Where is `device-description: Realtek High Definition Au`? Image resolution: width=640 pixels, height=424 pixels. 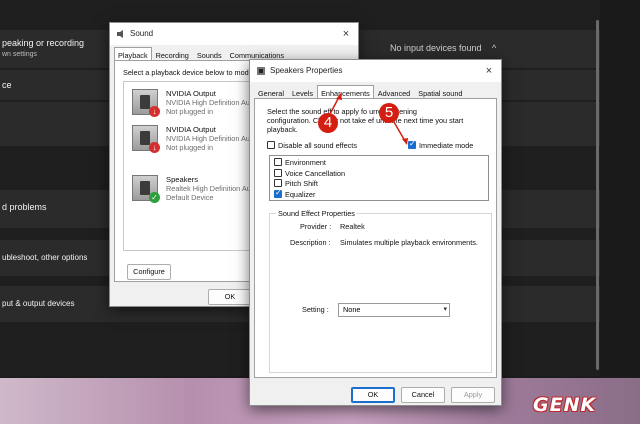
device-description: Realtek High Definition Au is located at coordinates (208, 188).